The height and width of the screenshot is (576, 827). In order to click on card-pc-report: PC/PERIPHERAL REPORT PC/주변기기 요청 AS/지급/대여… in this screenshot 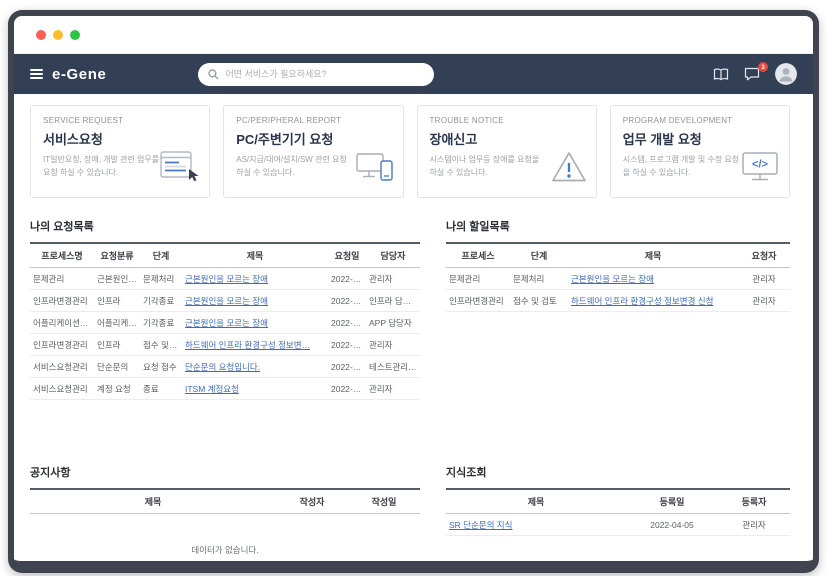, I will do `click(313, 151)`.